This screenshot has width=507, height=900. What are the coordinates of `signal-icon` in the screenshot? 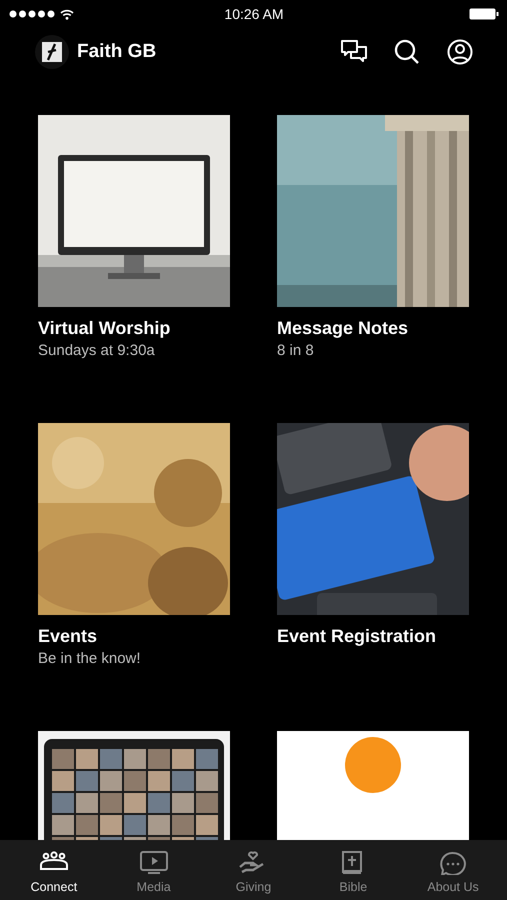 It's located at (32, 14).